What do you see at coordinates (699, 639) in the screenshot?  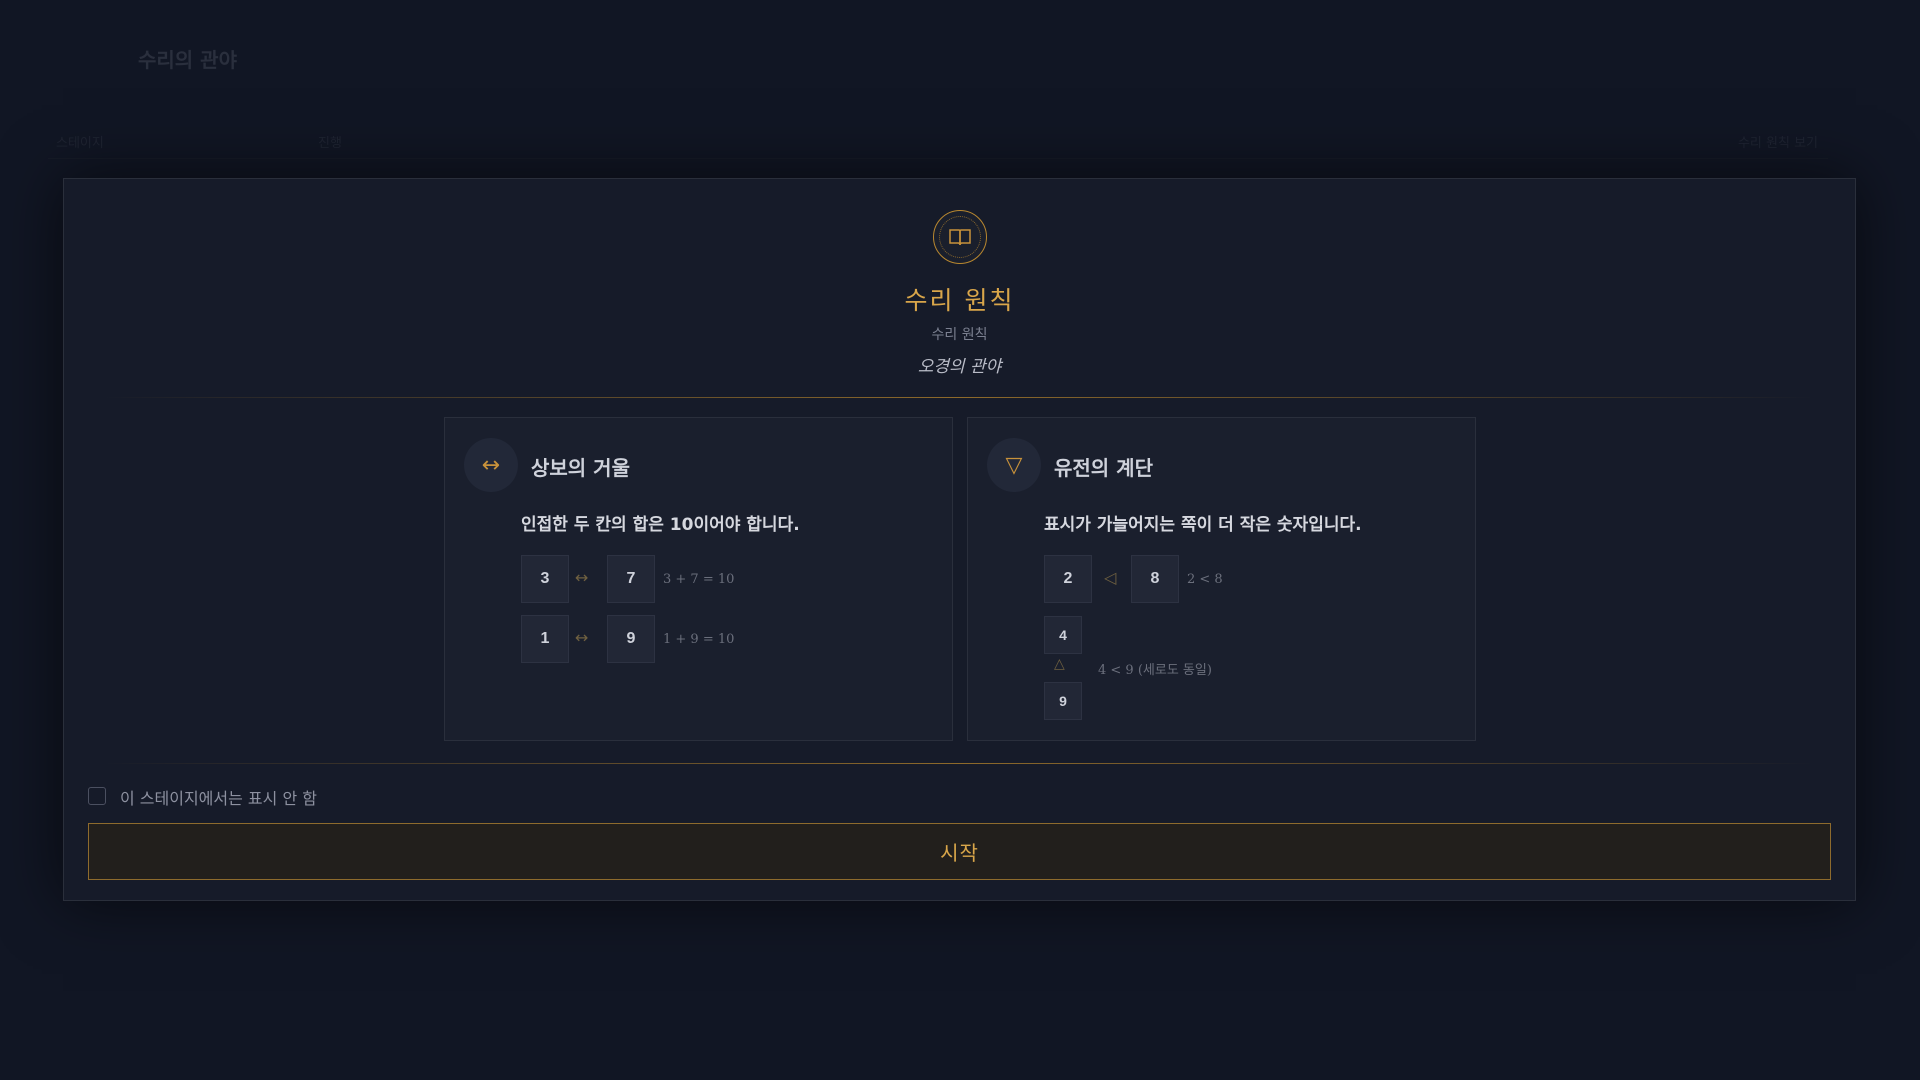 I see `example-note: 1 + 9 = 10` at bounding box center [699, 639].